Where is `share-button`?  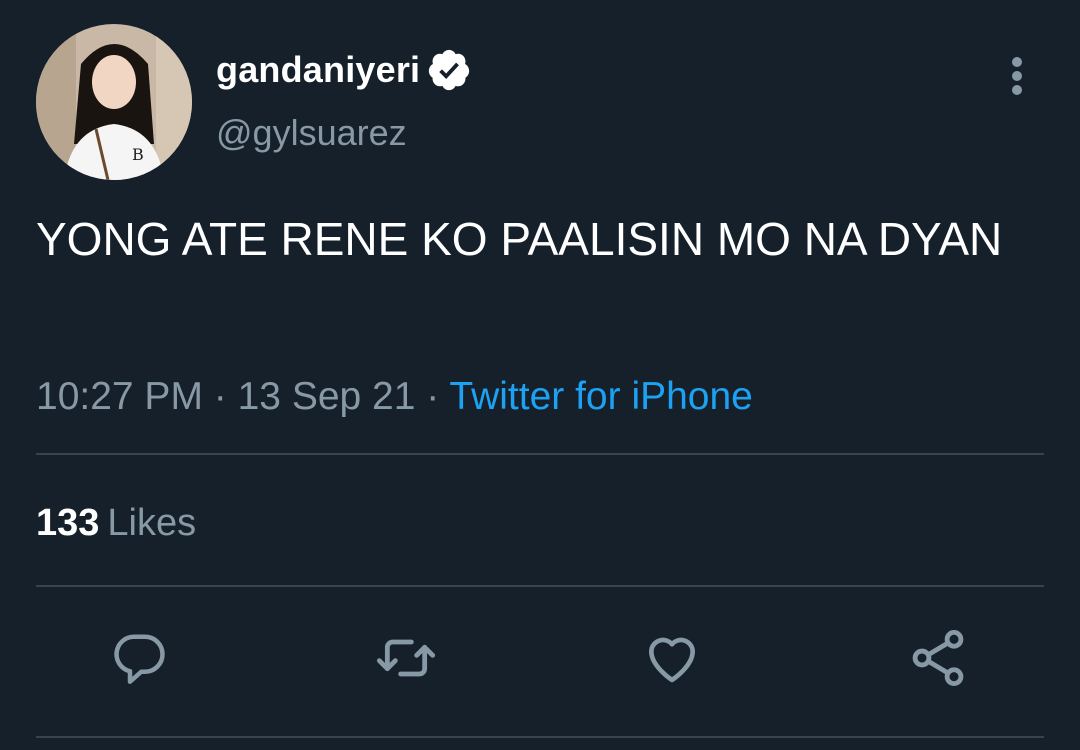
share-button is located at coordinates (938, 658).